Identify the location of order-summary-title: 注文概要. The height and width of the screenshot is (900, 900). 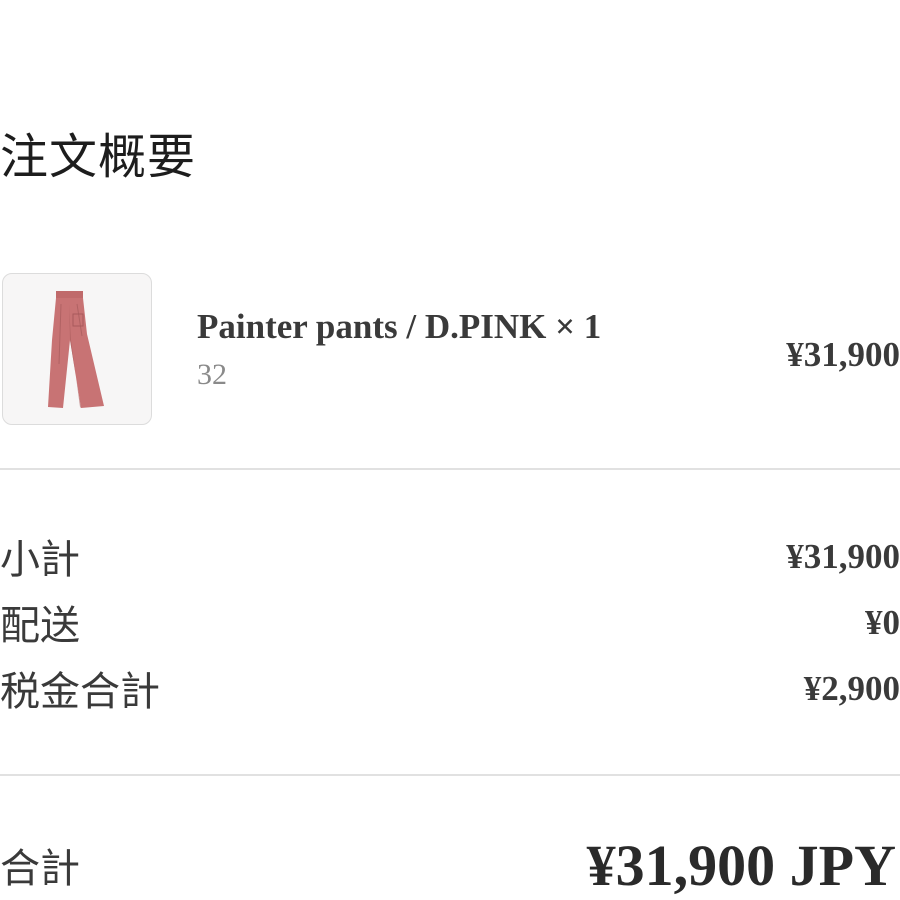
(98, 157).